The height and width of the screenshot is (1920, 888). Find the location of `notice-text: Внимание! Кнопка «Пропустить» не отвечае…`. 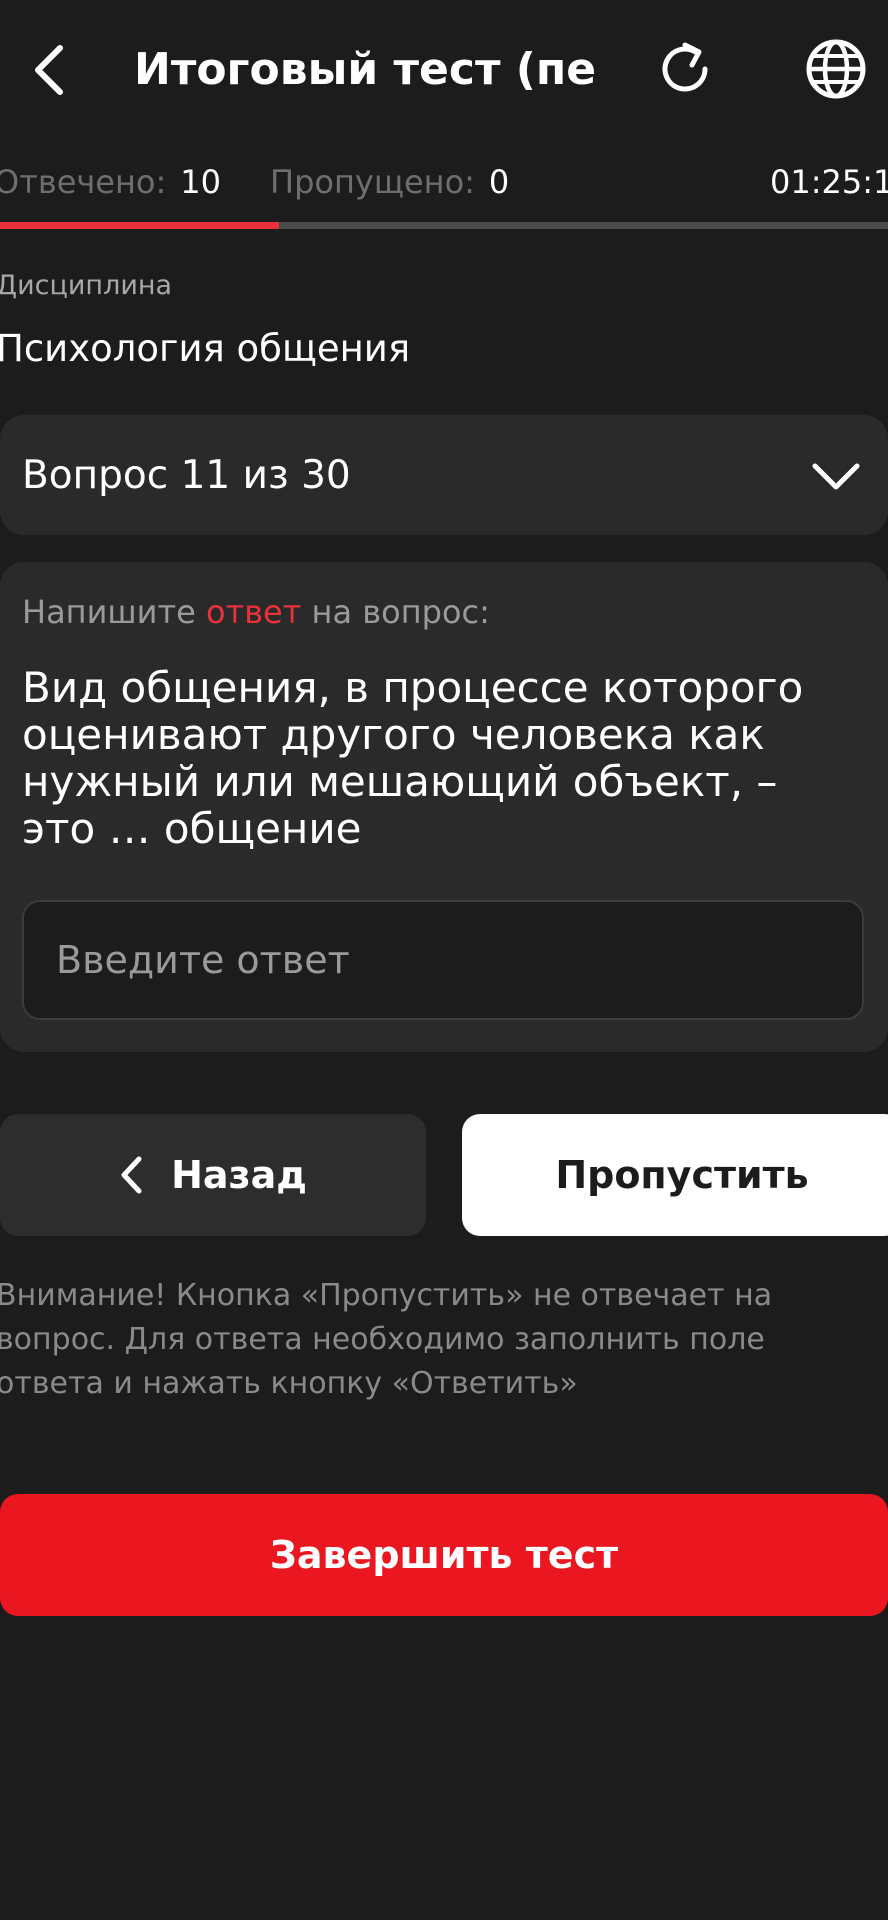

notice-text: Внимание! Кнопка «Пропустить» не отвечае… is located at coordinates (386, 1339).